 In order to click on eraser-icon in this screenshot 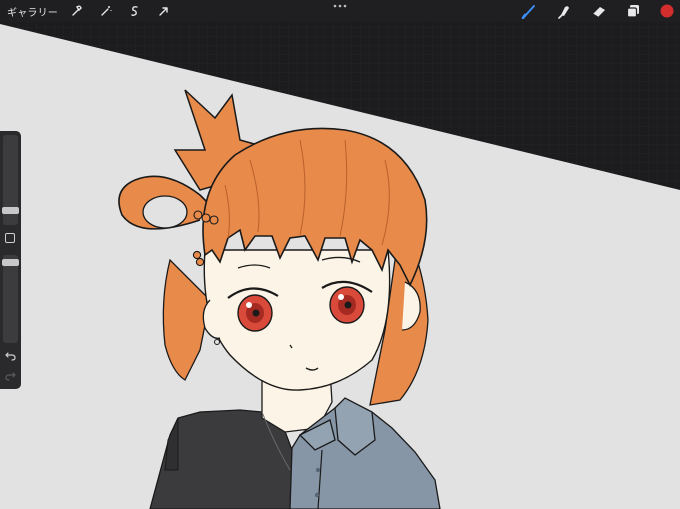, I will do `click(599, 11)`.